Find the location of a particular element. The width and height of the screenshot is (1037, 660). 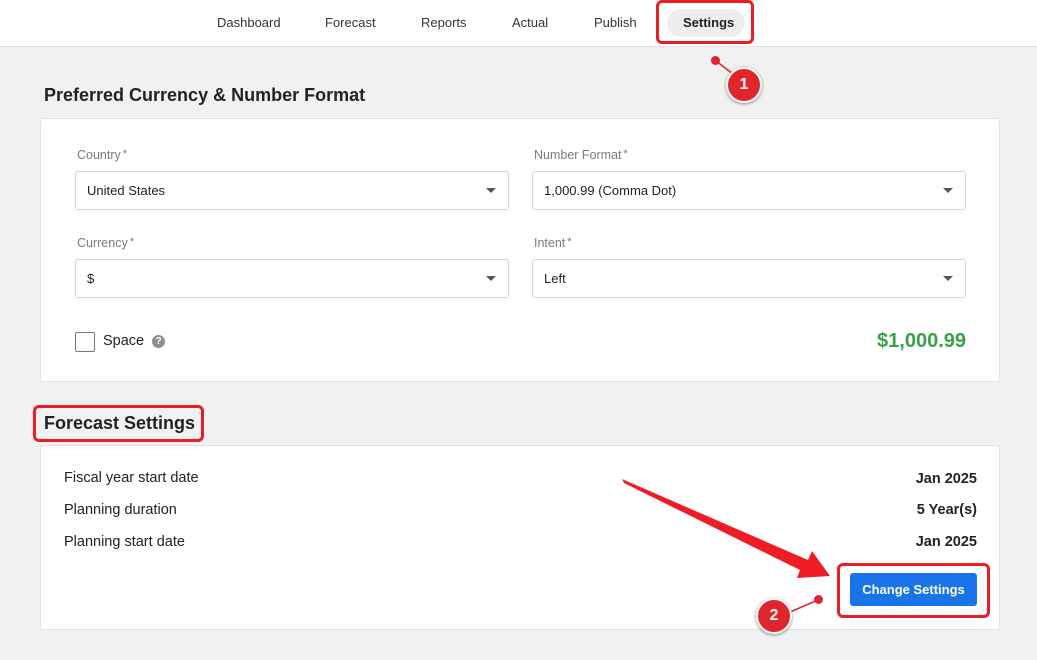

planning-duration-value: 5 Year(s) is located at coordinates (946, 510).